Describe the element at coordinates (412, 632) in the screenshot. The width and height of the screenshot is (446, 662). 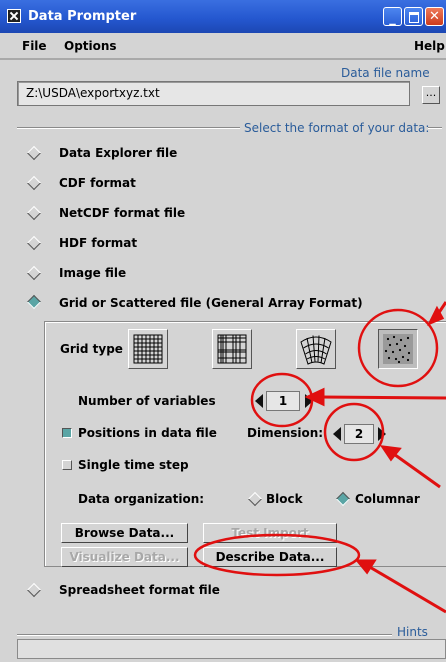
I see `hints-label: Hints` at that location.